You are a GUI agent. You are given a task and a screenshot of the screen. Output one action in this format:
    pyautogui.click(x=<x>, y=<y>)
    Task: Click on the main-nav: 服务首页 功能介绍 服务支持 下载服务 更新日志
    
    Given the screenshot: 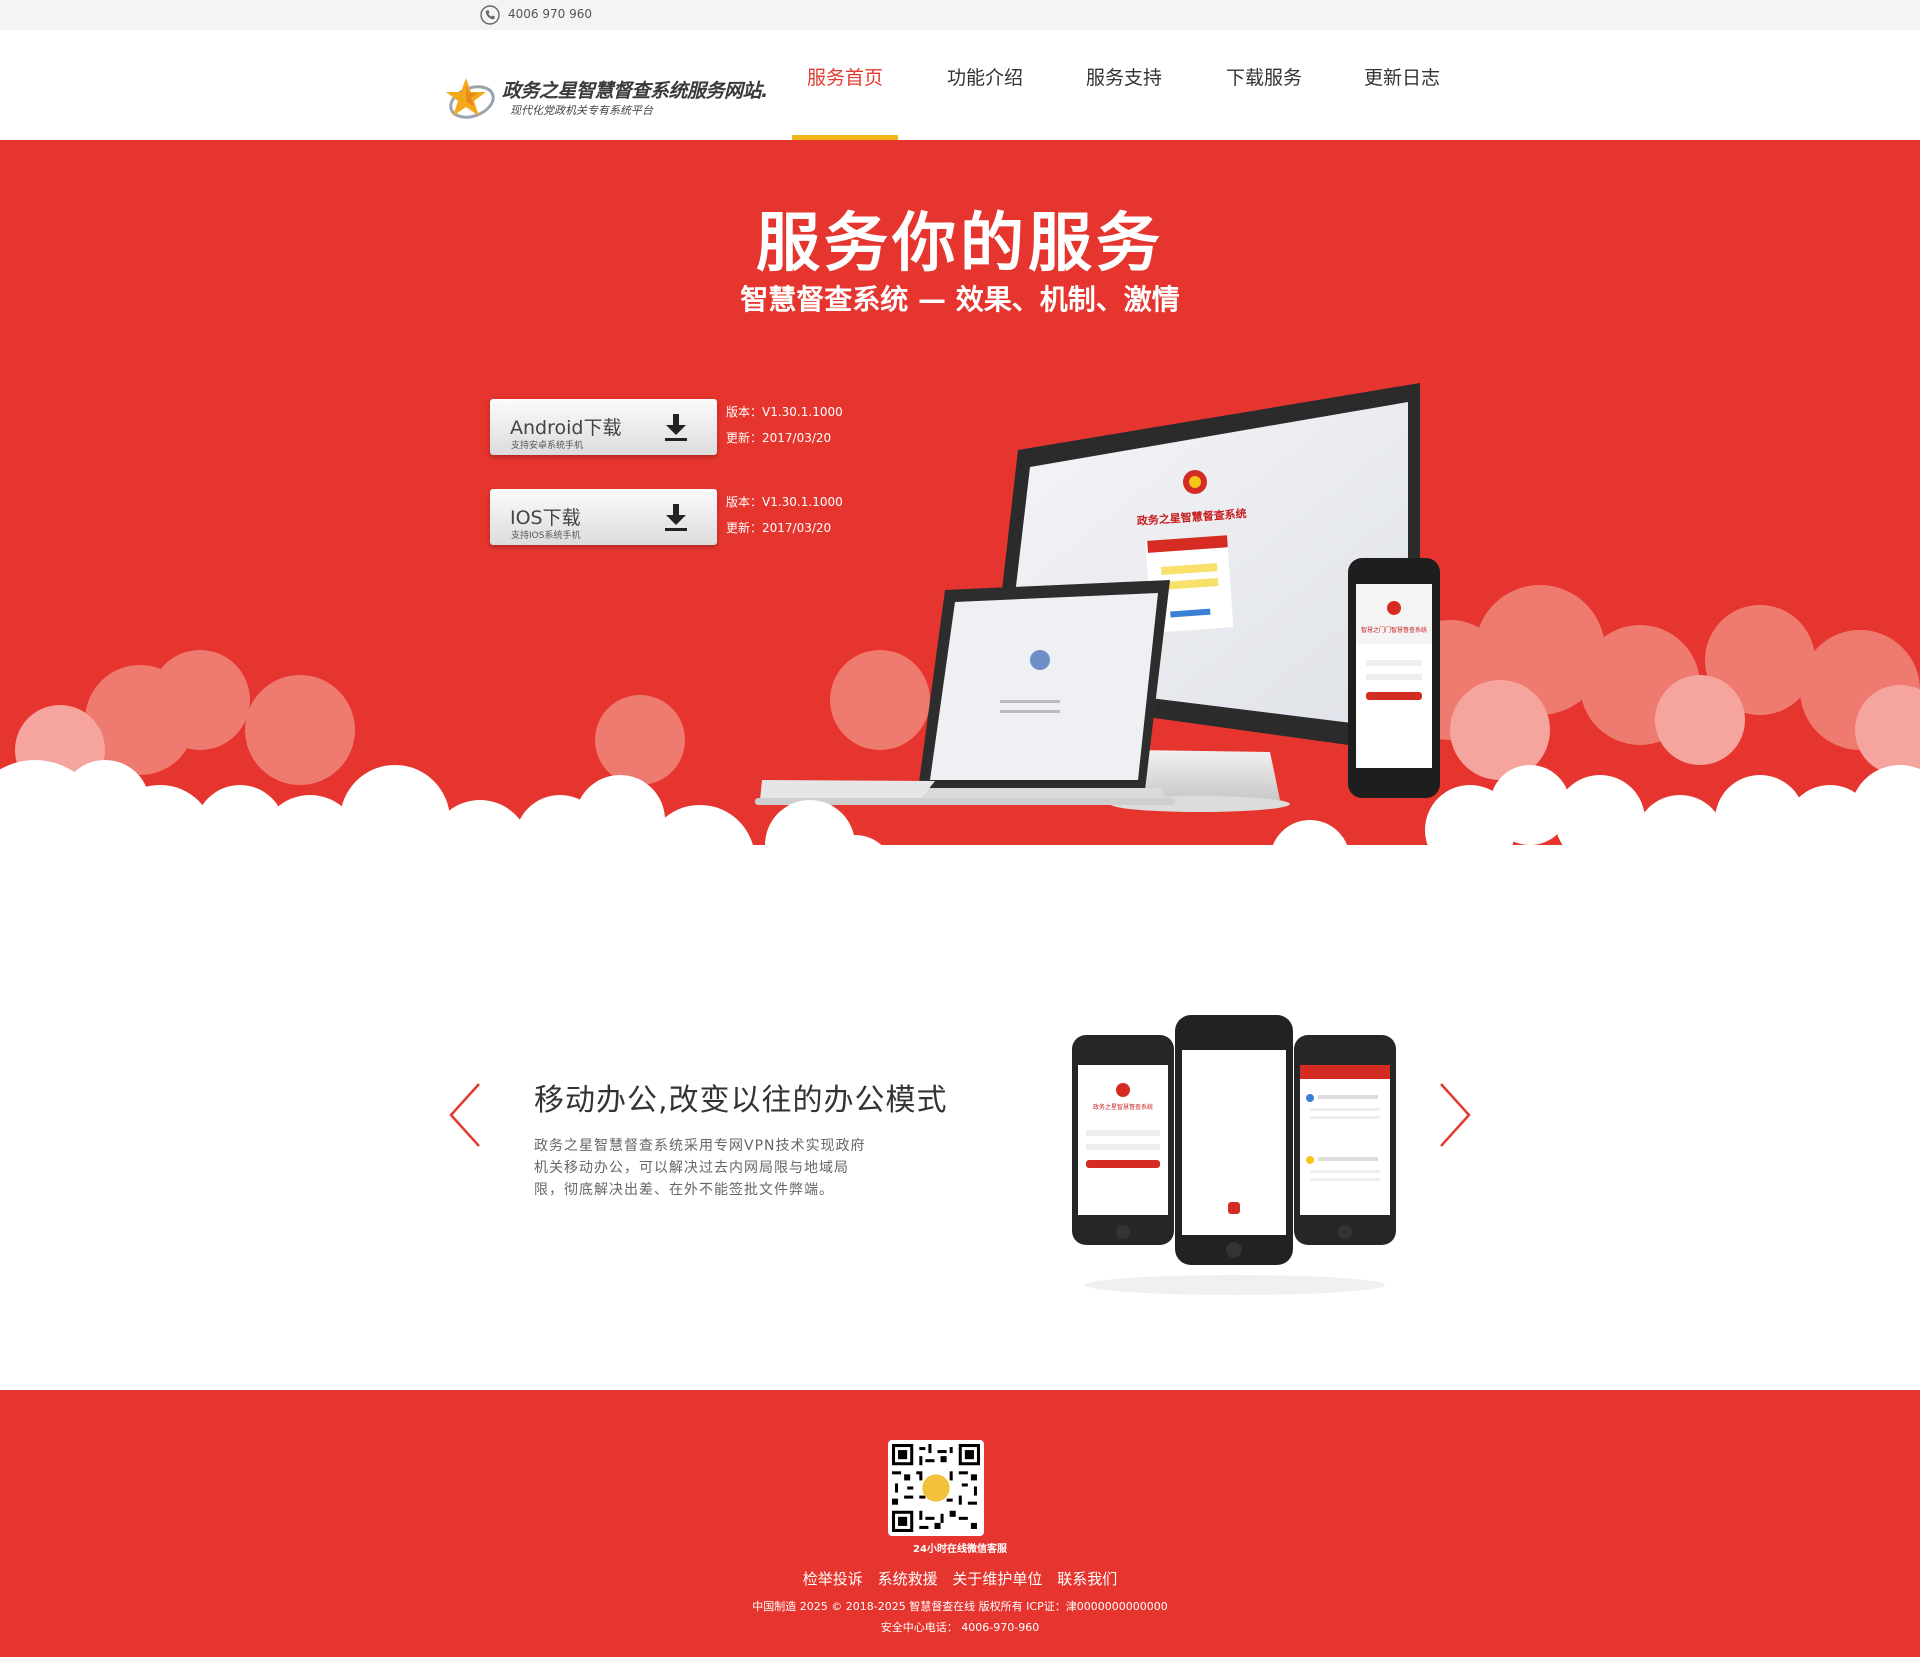 What is the action you would take?
    pyautogui.click(x=960, y=85)
    